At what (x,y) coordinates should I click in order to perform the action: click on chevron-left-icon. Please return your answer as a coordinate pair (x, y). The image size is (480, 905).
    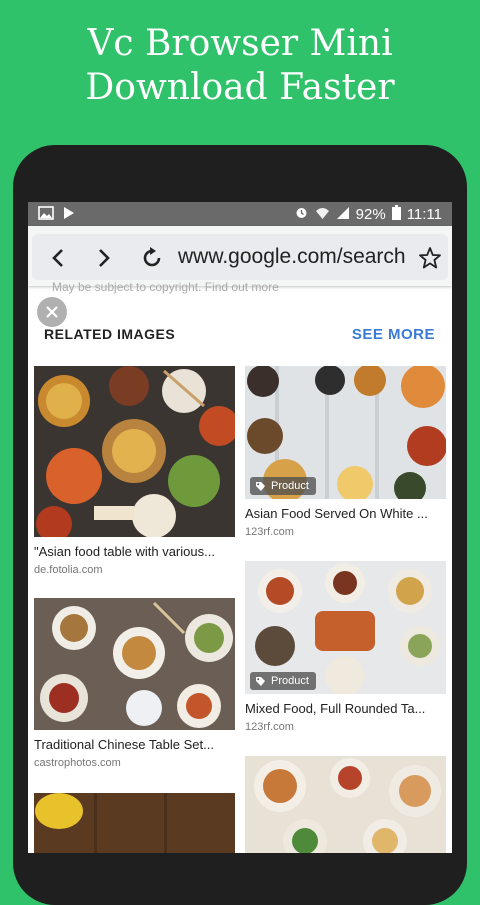
    Looking at the image, I should click on (57, 258).